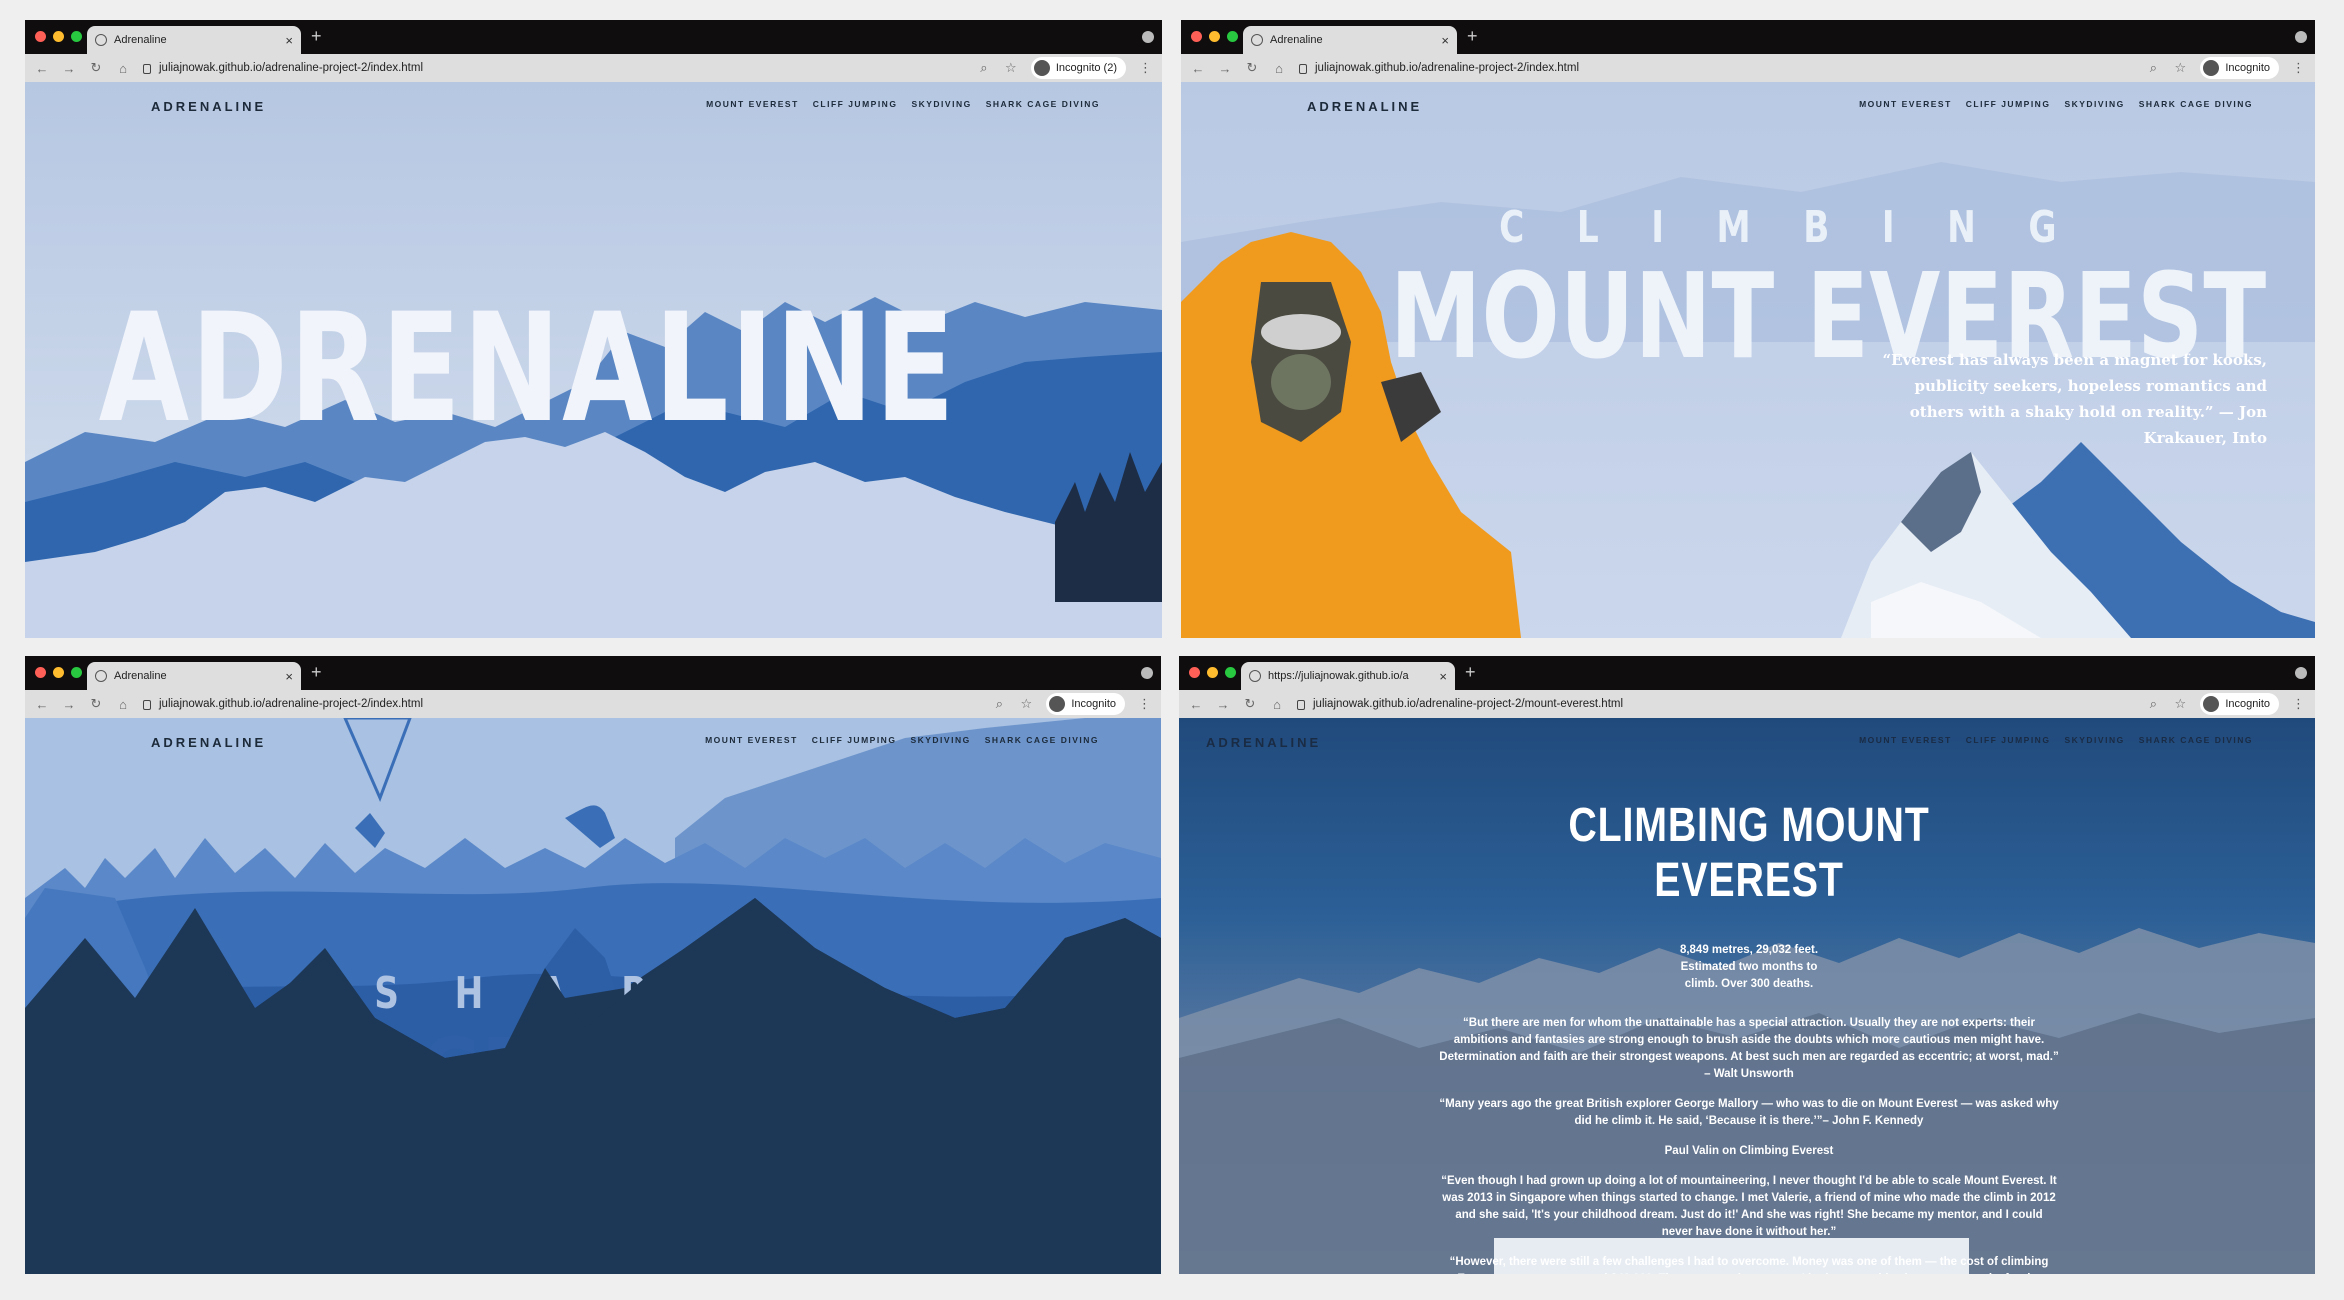 This screenshot has height=1300, width=2344. I want to click on incognito-badge: Incognito (2), so click(1078, 68).